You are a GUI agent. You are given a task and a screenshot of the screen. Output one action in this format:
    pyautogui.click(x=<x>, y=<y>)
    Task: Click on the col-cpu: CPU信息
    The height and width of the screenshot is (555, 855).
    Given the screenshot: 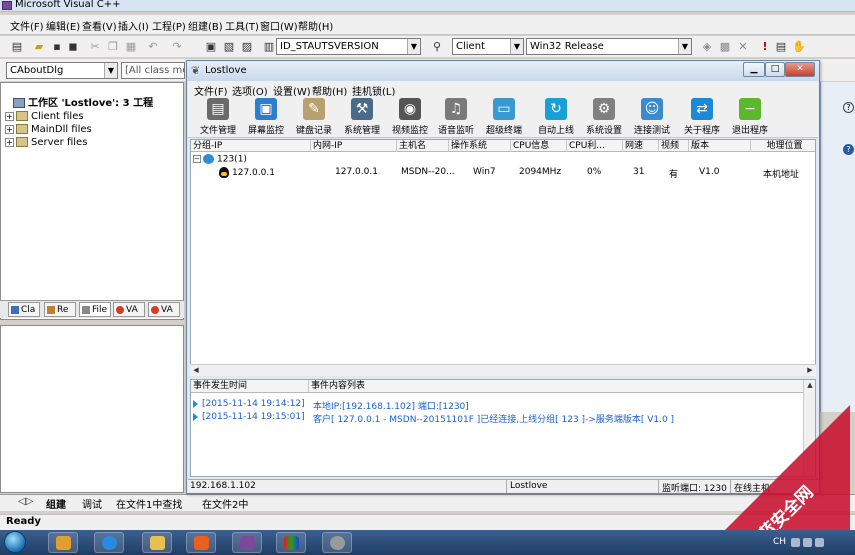 What is the action you would take?
    pyautogui.click(x=539, y=146)
    